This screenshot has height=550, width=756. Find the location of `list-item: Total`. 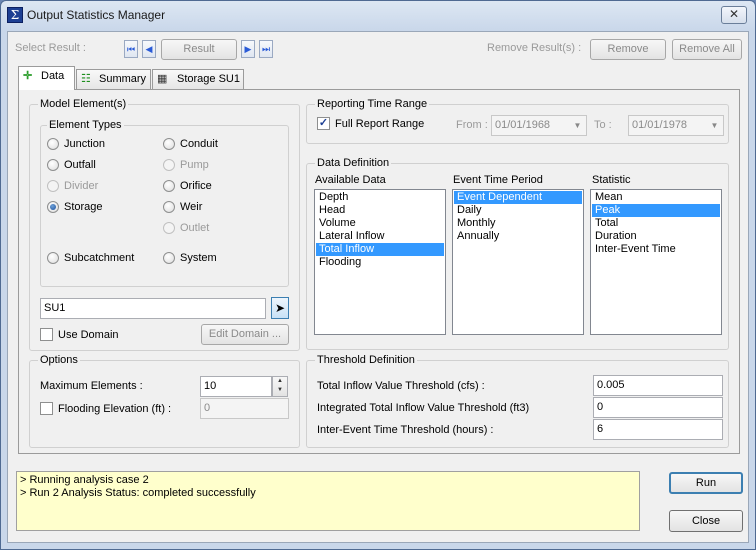

list-item: Total is located at coordinates (656, 223).